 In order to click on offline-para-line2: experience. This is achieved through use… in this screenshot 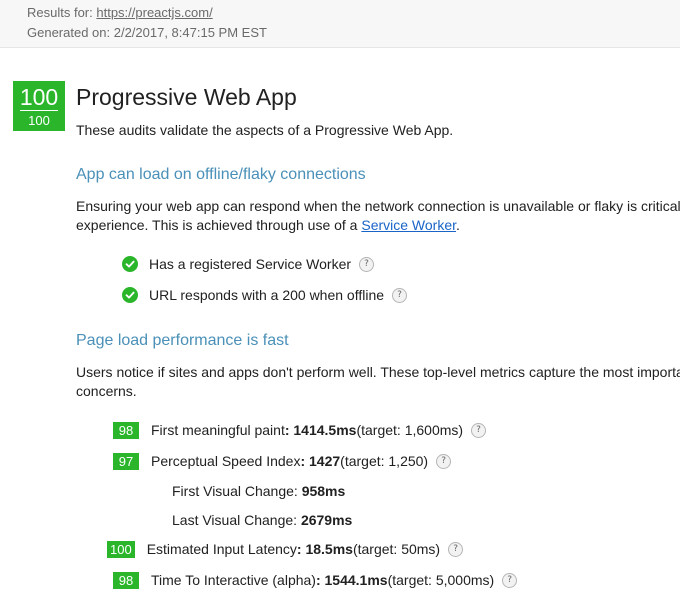, I will do `click(378, 225)`.